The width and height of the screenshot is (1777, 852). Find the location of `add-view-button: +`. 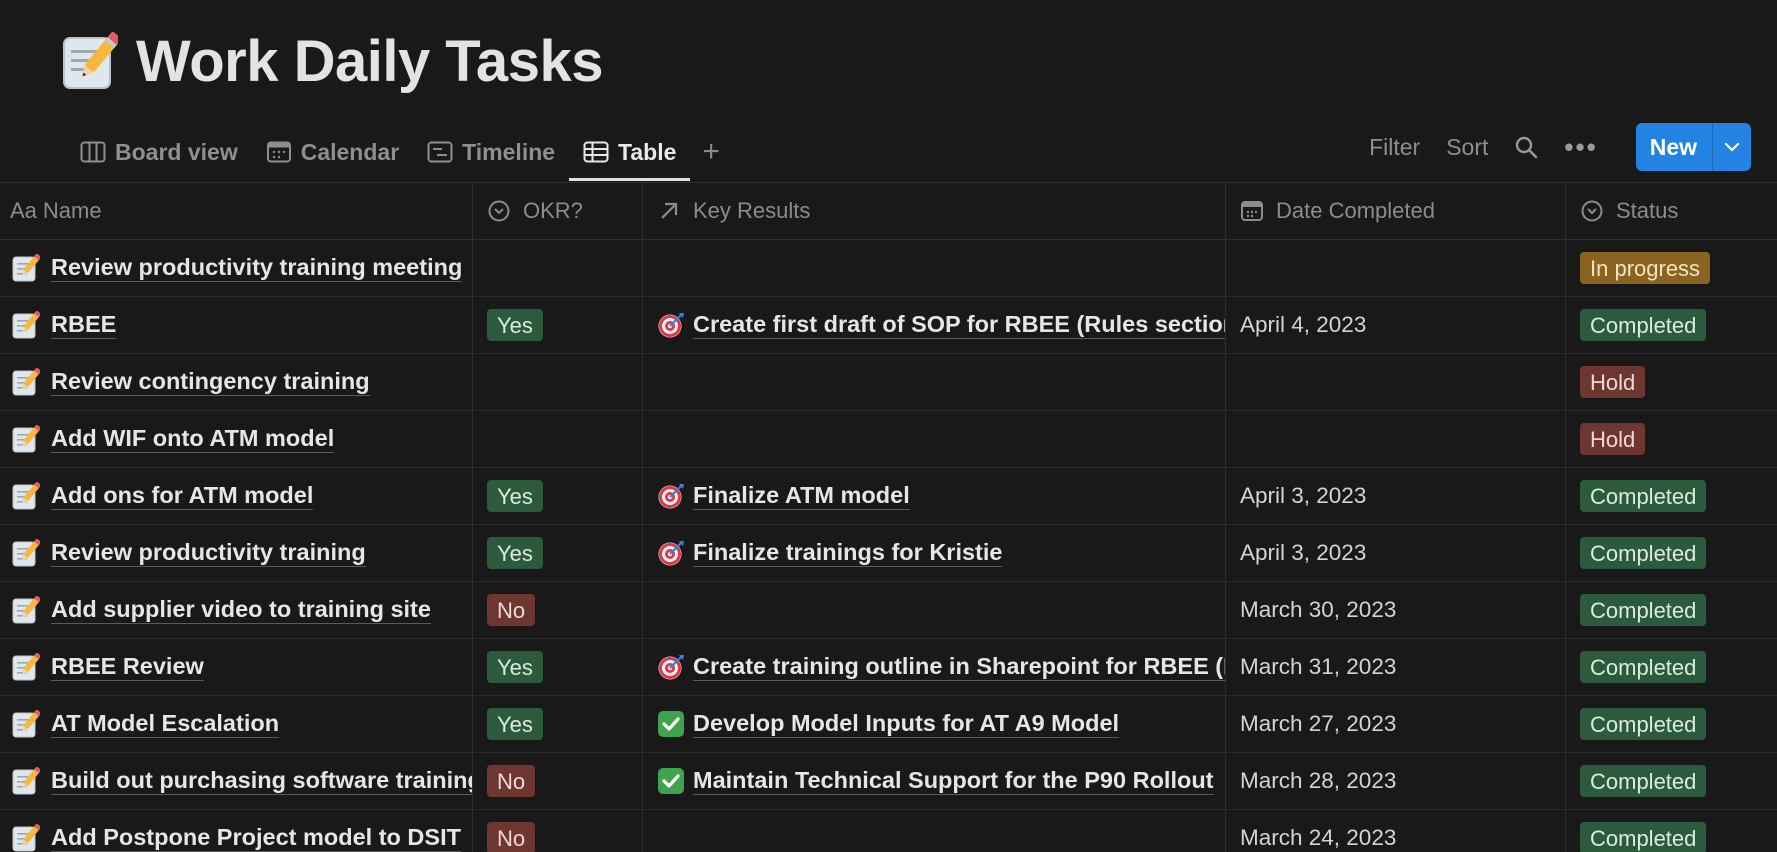

add-view-button: + is located at coordinates (711, 152).